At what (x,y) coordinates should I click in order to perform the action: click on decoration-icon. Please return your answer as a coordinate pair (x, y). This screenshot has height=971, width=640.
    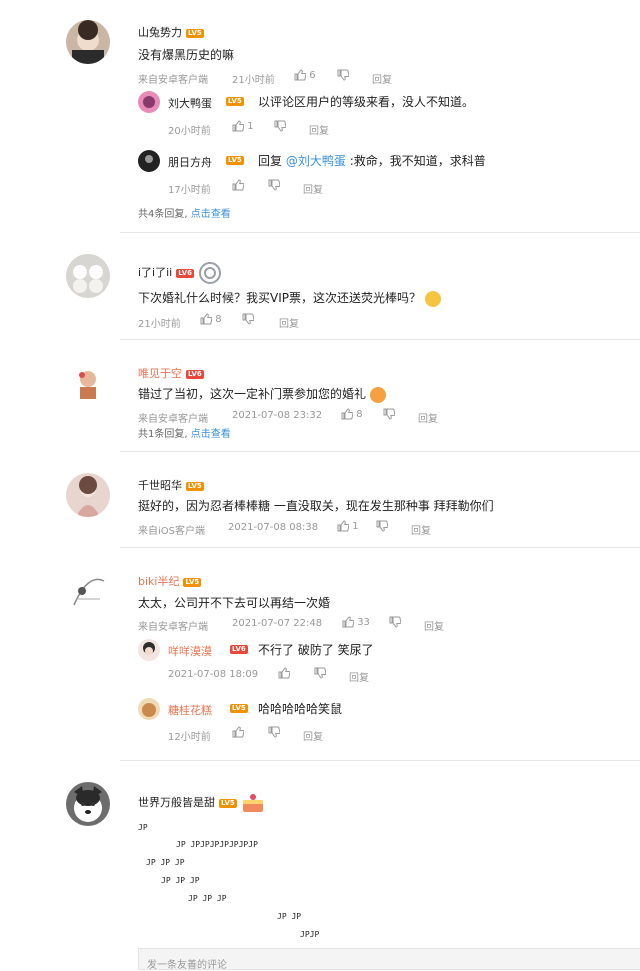
    Looking at the image, I should click on (209, 273).